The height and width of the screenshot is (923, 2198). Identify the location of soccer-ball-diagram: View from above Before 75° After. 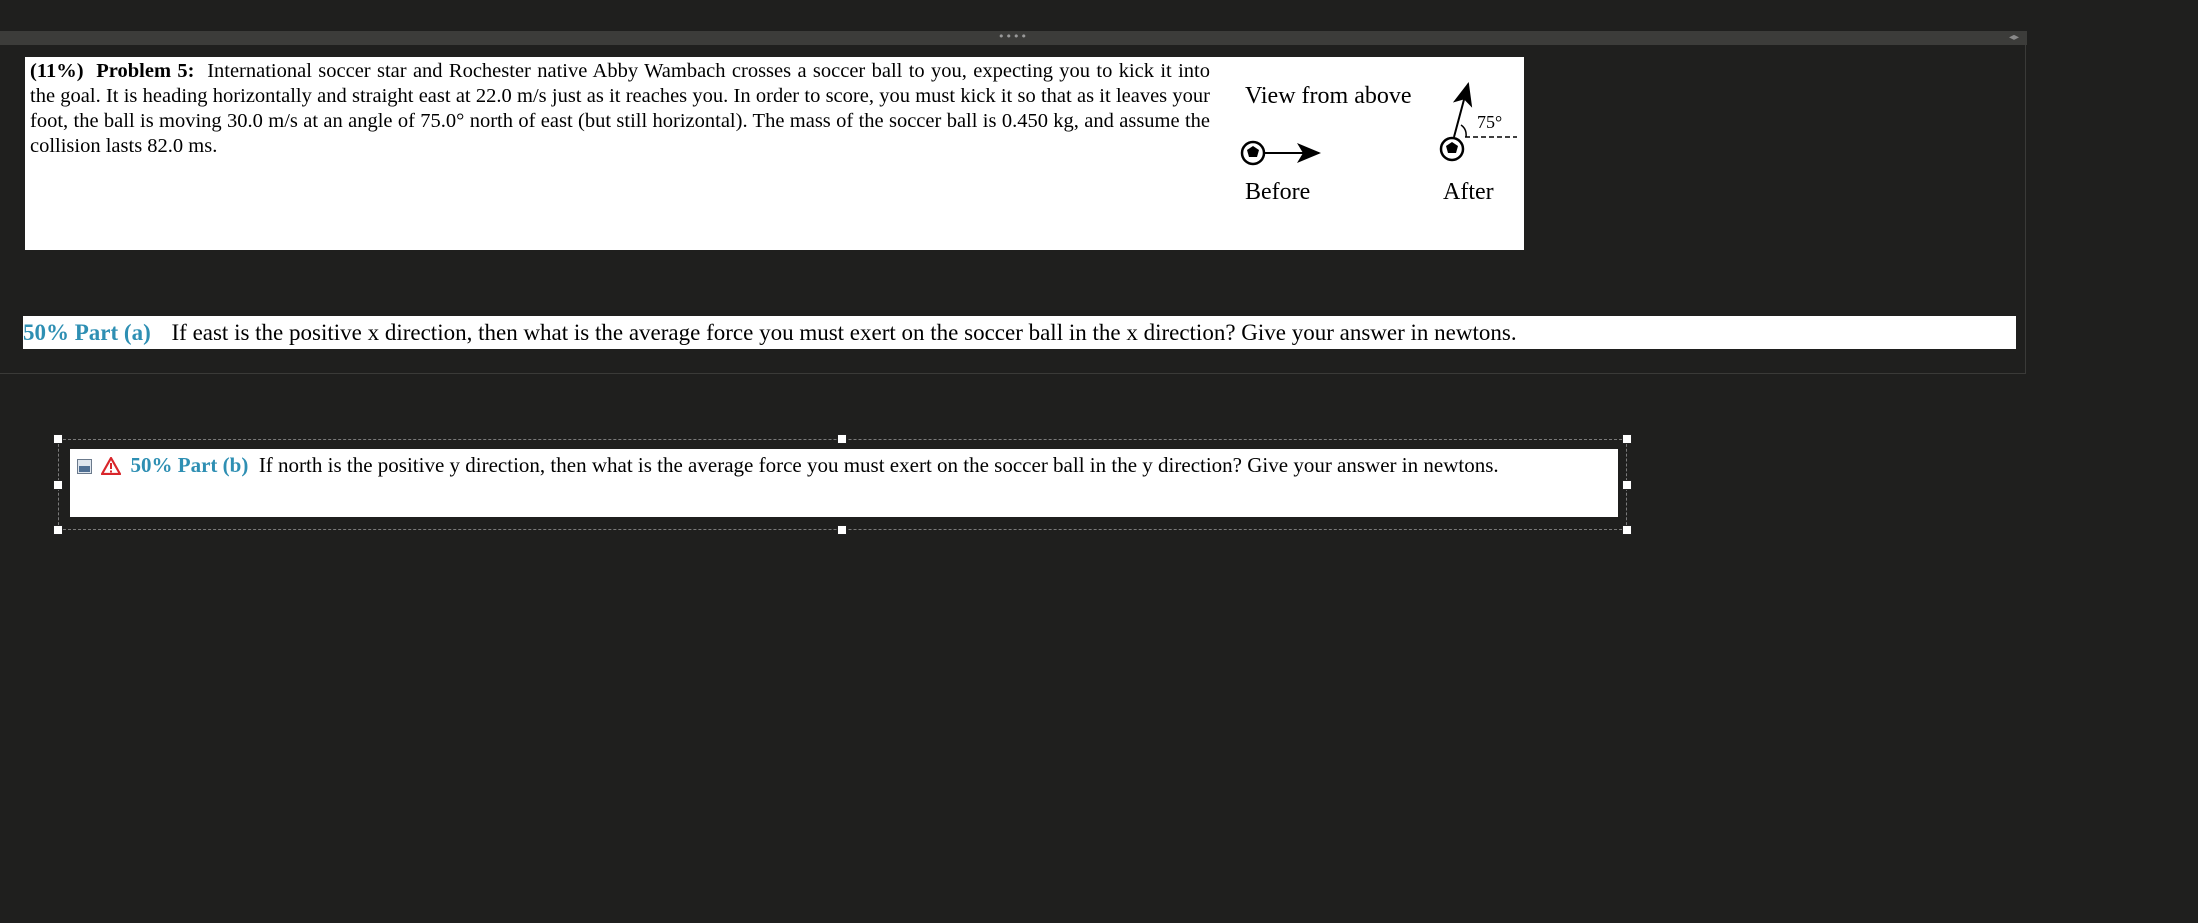
(1378, 143).